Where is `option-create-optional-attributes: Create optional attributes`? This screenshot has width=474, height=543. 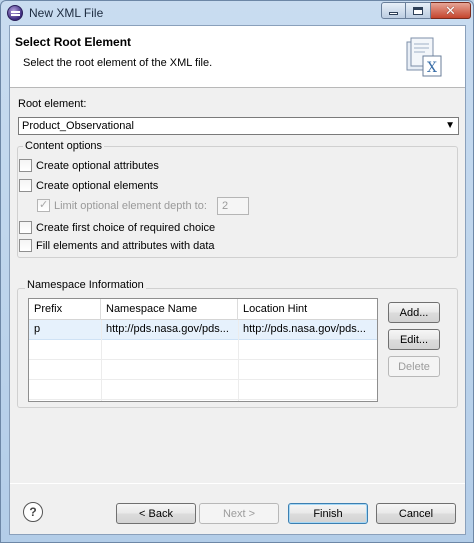 option-create-optional-attributes: Create optional attributes is located at coordinates (89, 165).